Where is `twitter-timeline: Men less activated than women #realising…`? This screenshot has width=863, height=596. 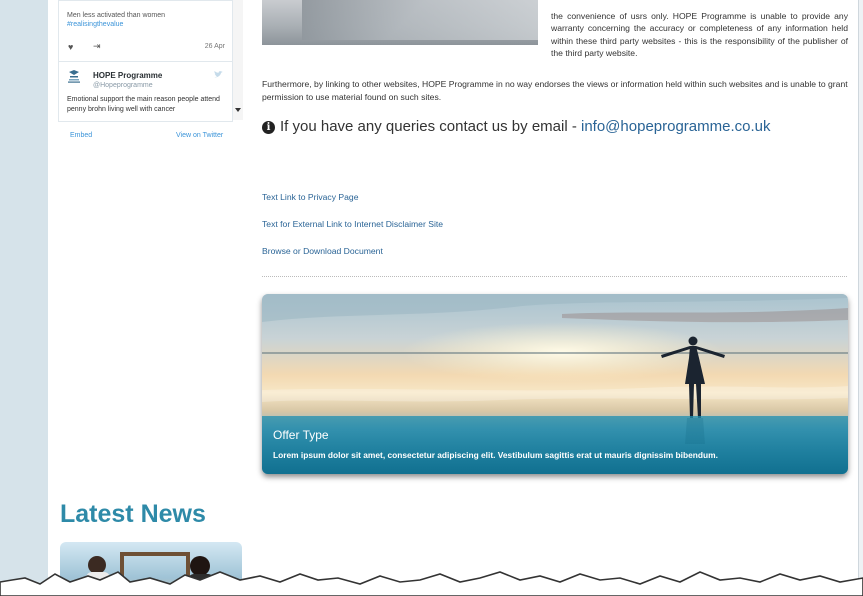
twitter-timeline: Men less activated than women #realising… is located at coordinates (150, 75).